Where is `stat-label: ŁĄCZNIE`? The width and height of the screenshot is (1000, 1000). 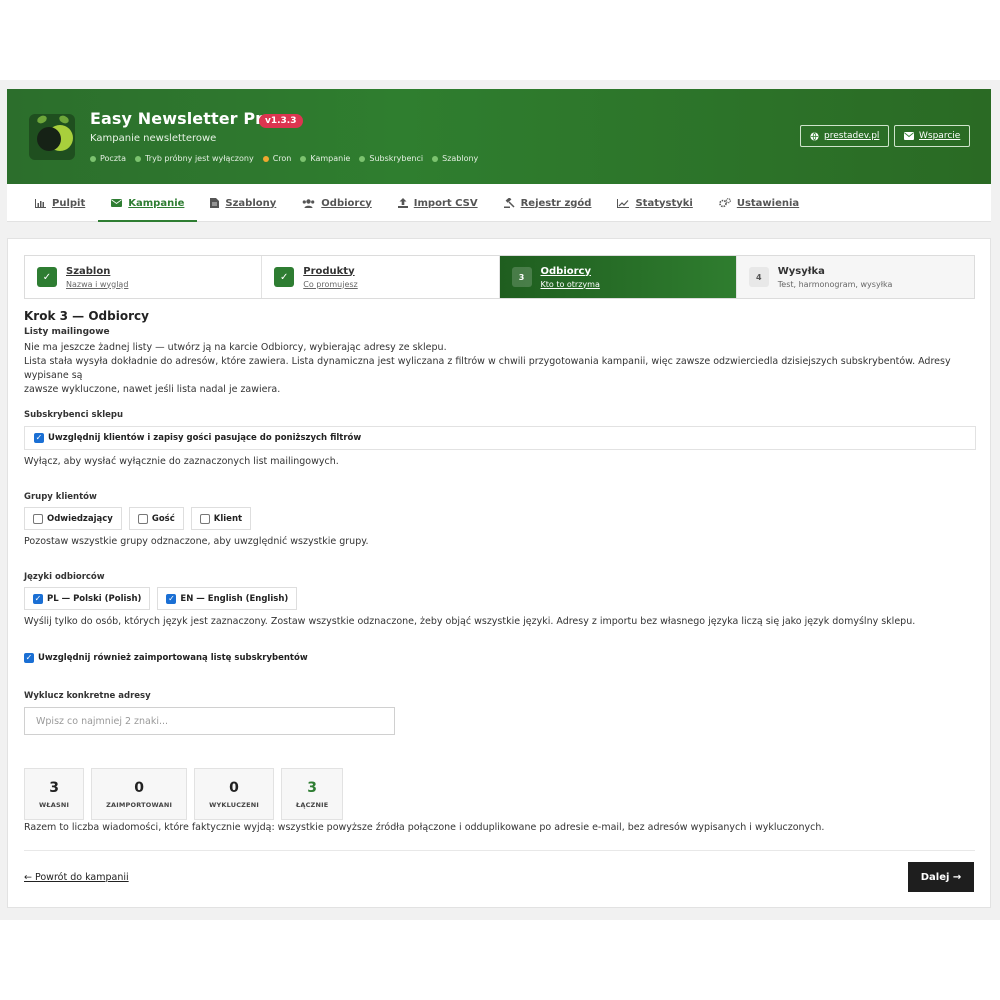
stat-label: ŁĄCZNIE is located at coordinates (312, 804).